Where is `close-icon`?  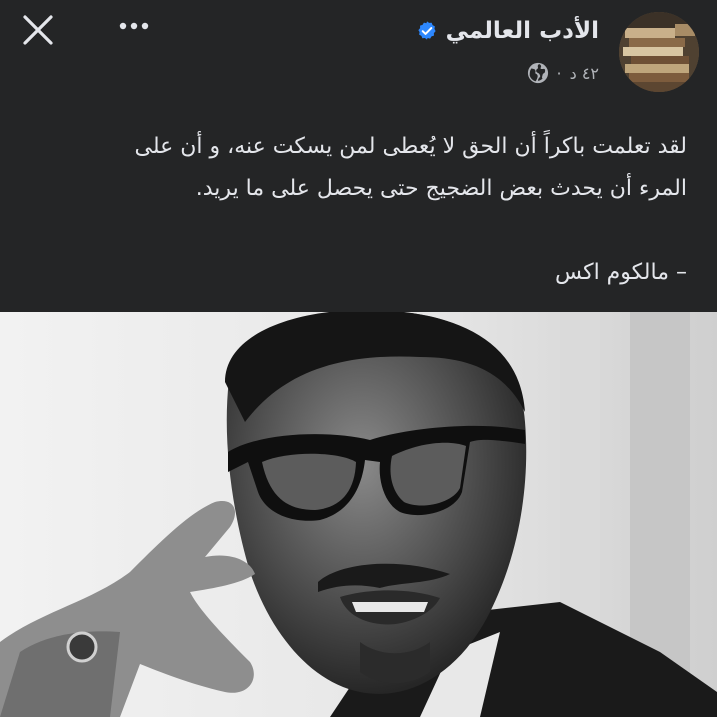 close-icon is located at coordinates (38, 30).